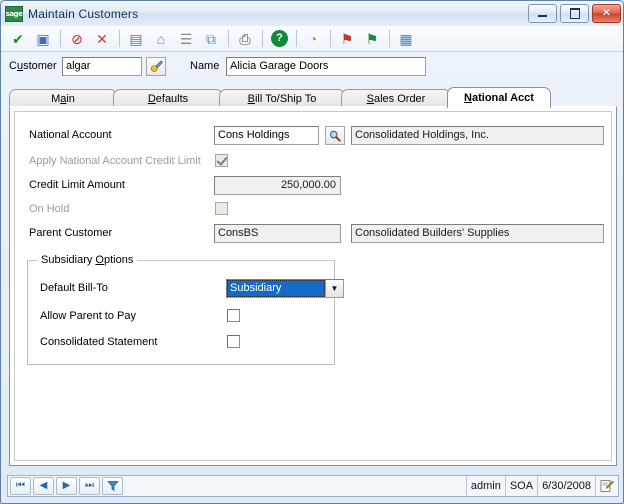 This screenshot has width=624, height=504. Describe the element at coordinates (312, 14) in the screenshot. I see `title-bar: sage Maintain Customers ✕` at that location.